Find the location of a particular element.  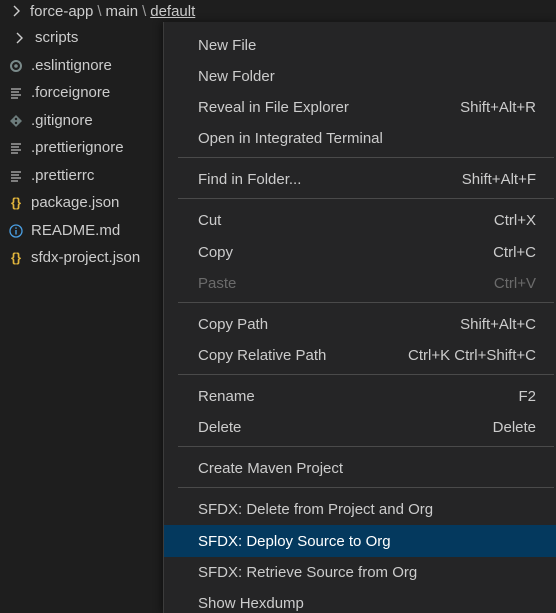

breadcrumb-segment-force-app: force-app is located at coordinates (61, 11).